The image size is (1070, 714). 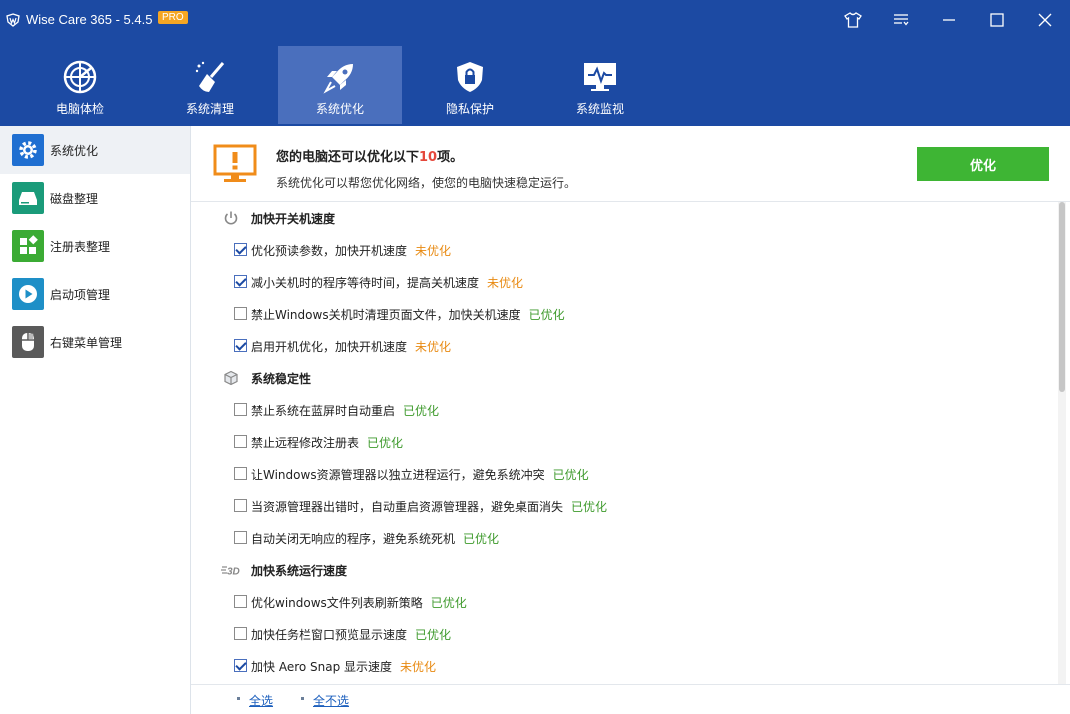 What do you see at coordinates (331, 700) in the screenshot?
I see `select-none-link: 全不选` at bounding box center [331, 700].